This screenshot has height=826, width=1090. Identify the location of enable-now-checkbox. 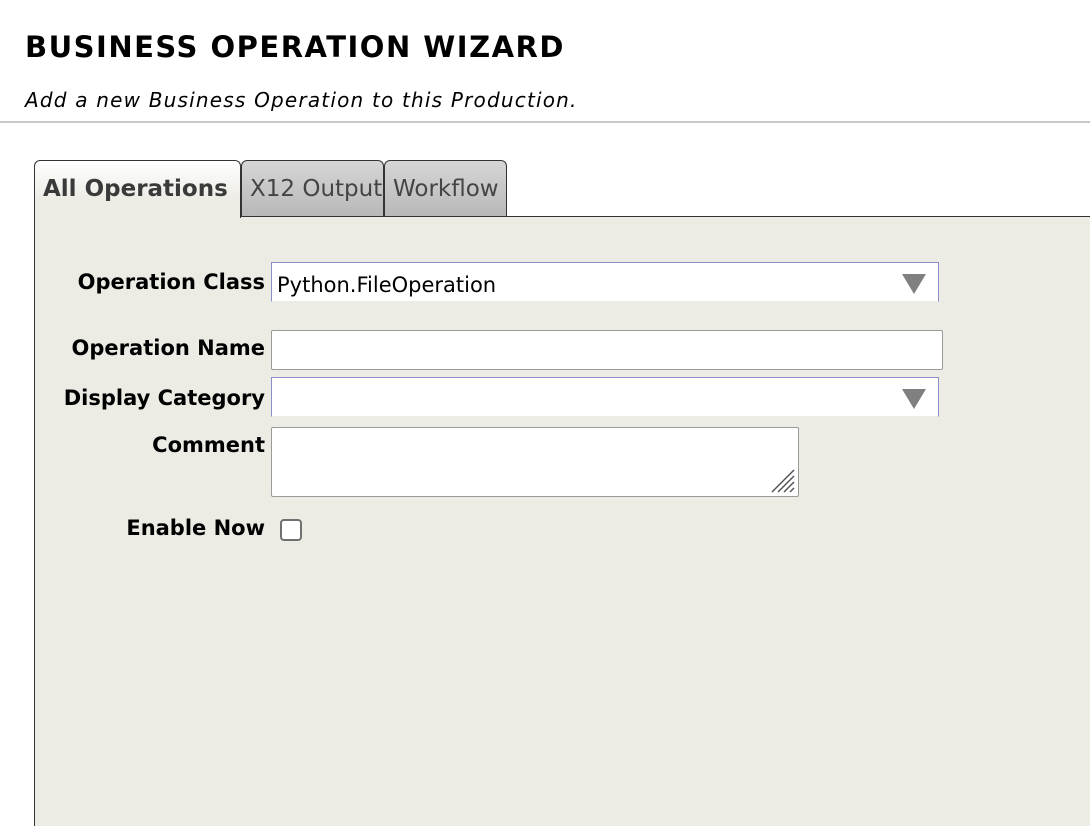
(291, 530).